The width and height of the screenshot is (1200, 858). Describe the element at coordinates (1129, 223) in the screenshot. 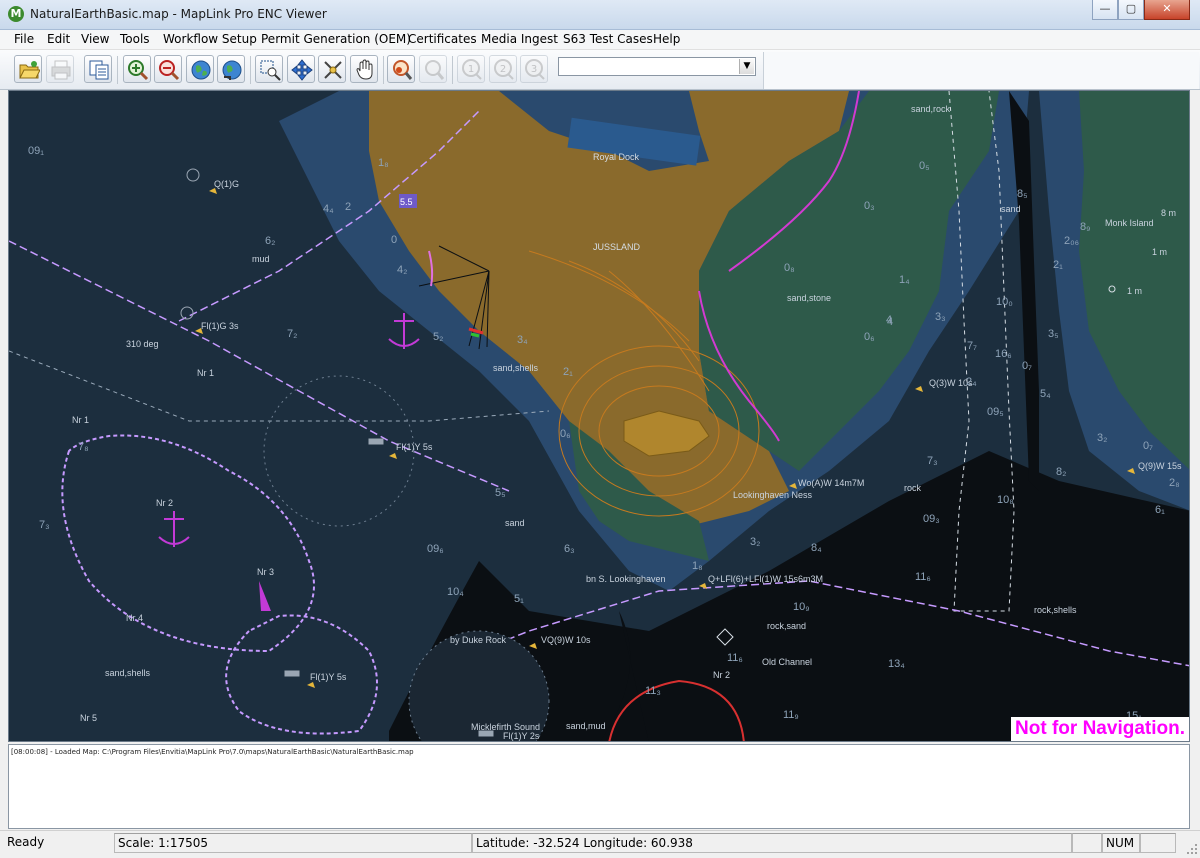

I see `map-label: Monk Island` at that location.